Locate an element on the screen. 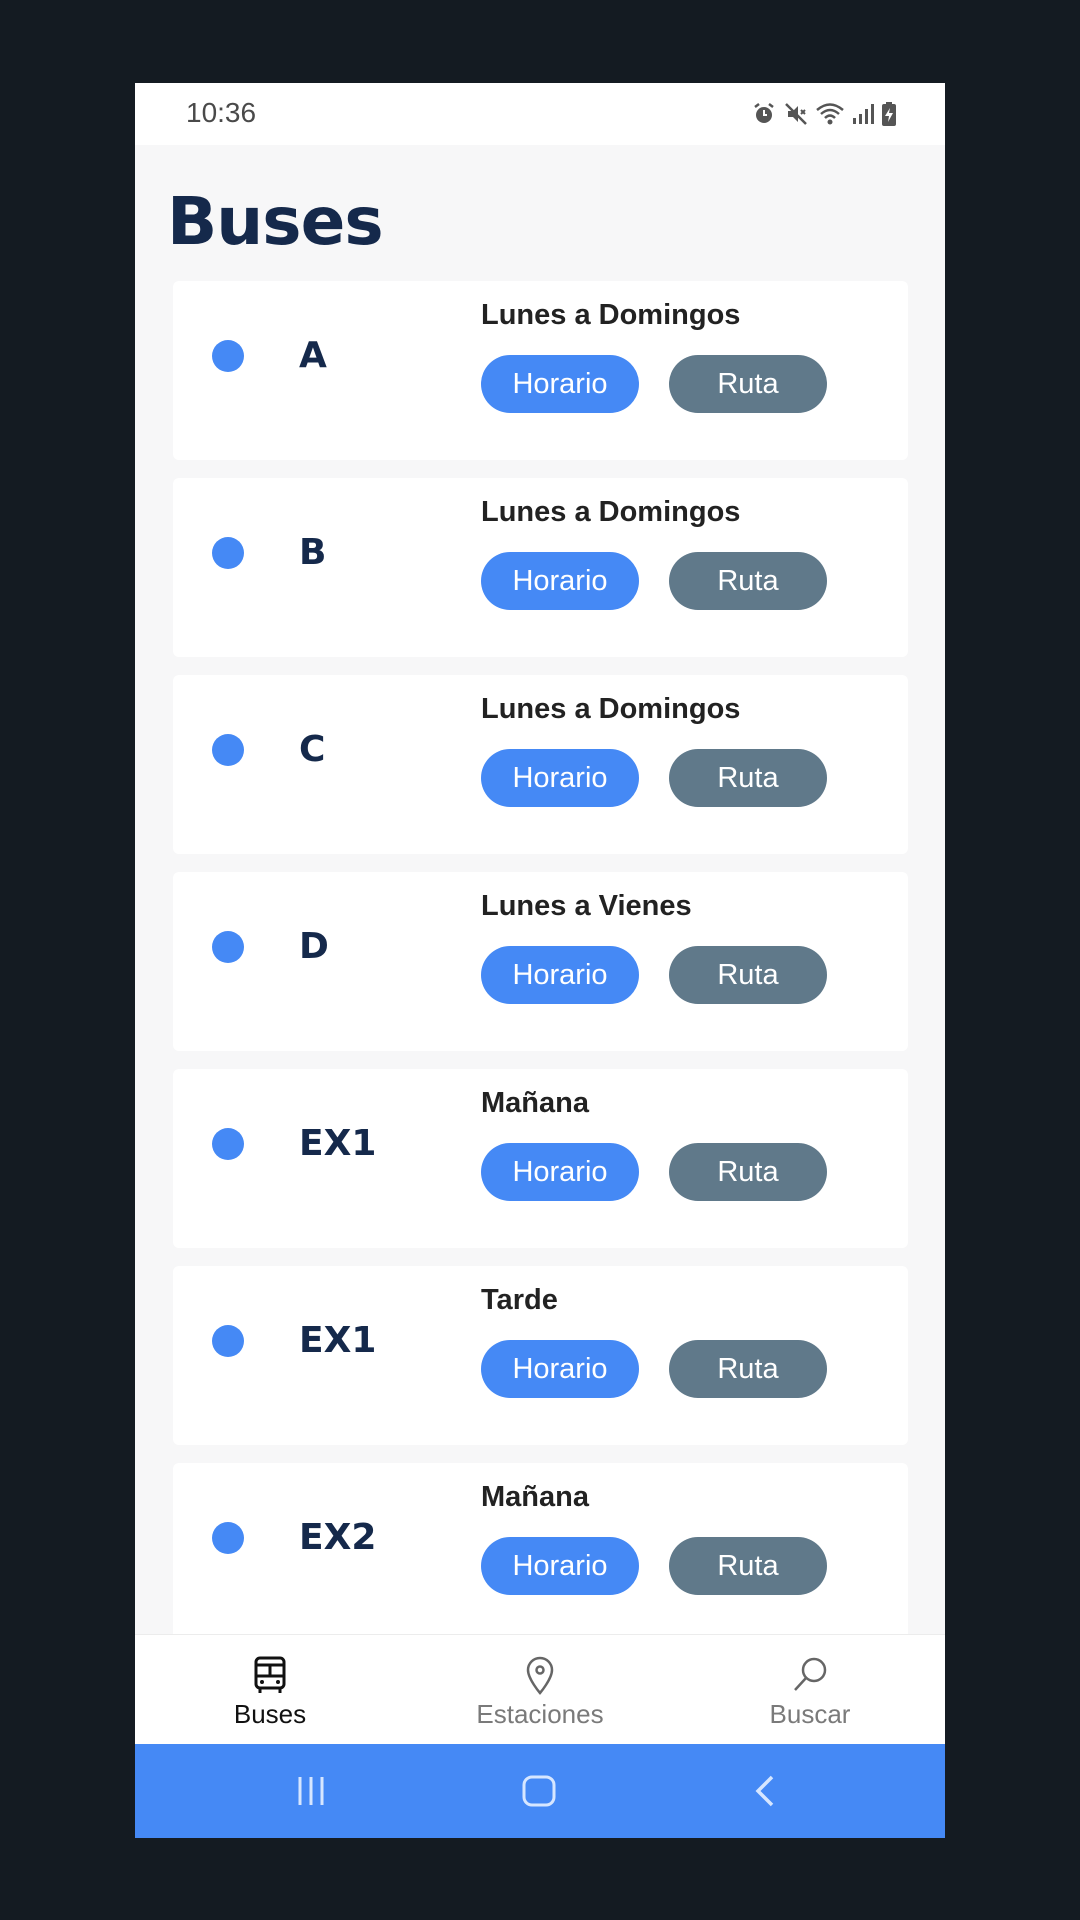  nav-item-buses: Buses is located at coordinates (270, 1690).